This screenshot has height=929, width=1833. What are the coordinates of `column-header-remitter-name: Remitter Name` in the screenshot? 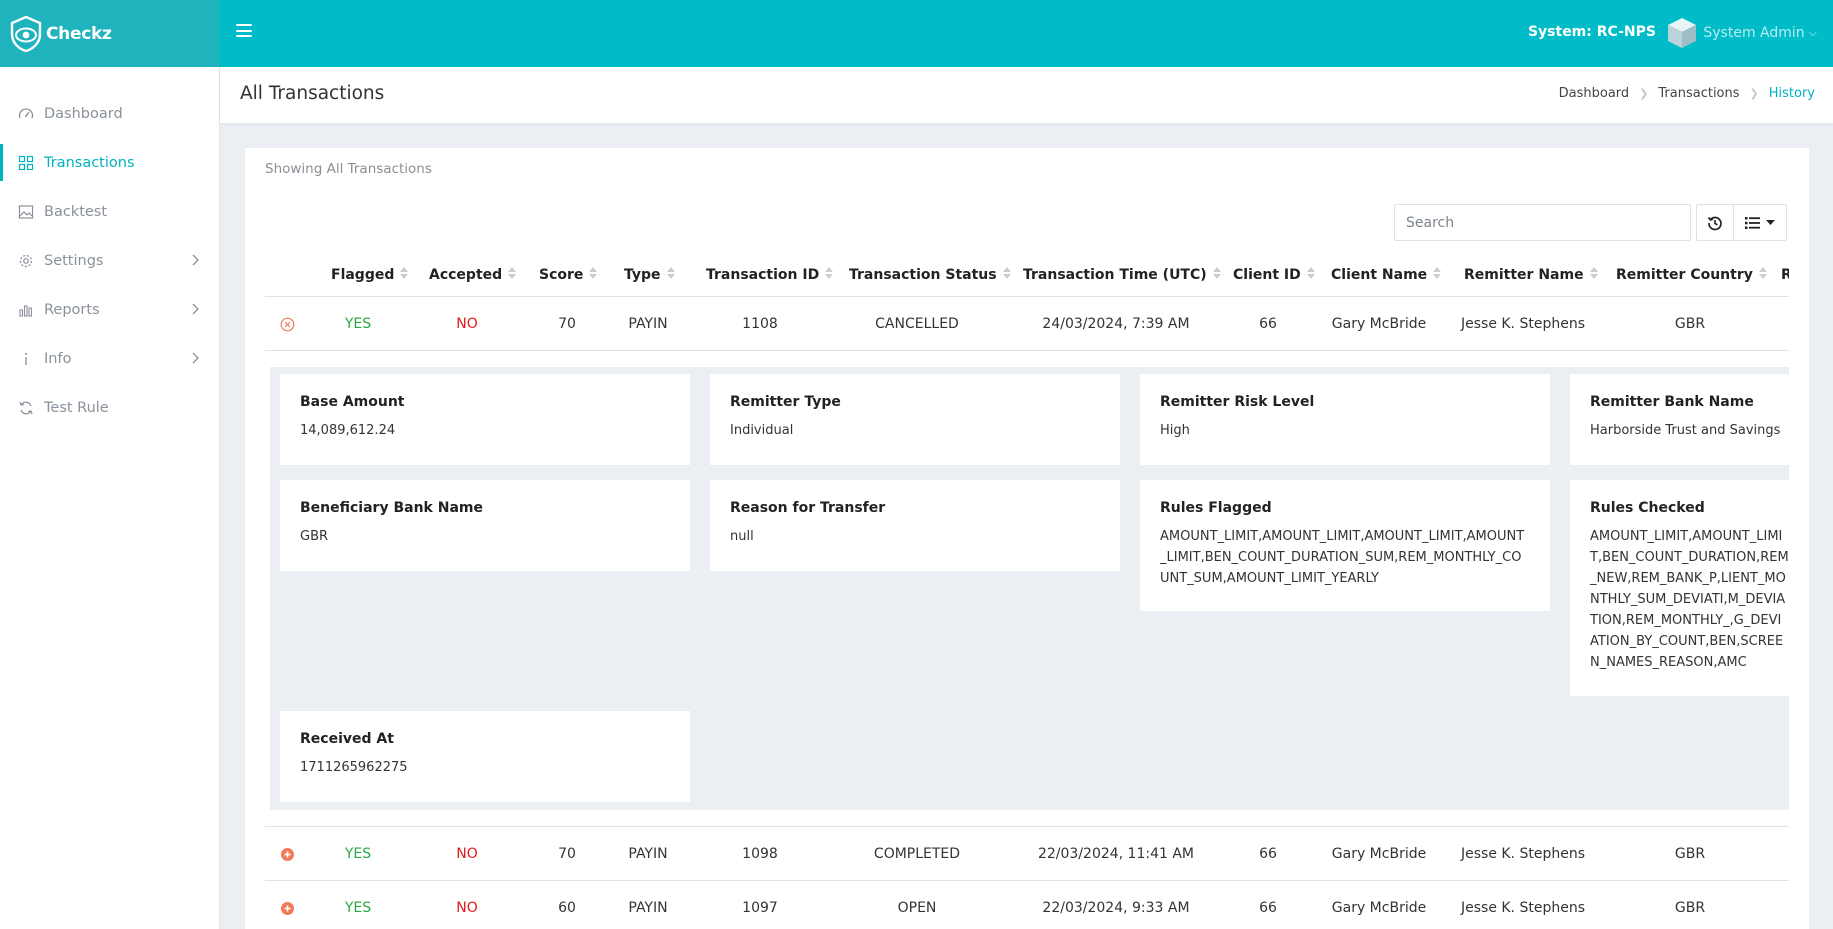 It's located at (1531, 275).